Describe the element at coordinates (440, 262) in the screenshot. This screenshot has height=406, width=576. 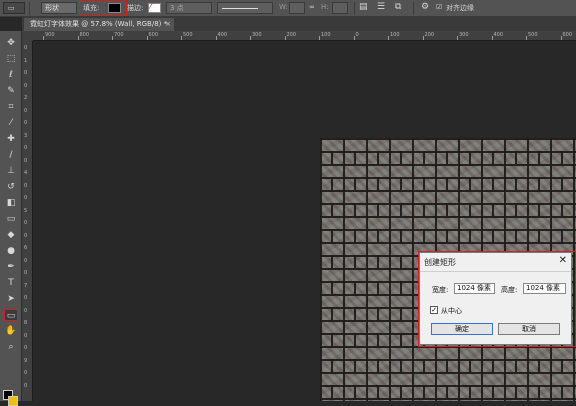
I see `dialog-title: 创建矩形` at that location.